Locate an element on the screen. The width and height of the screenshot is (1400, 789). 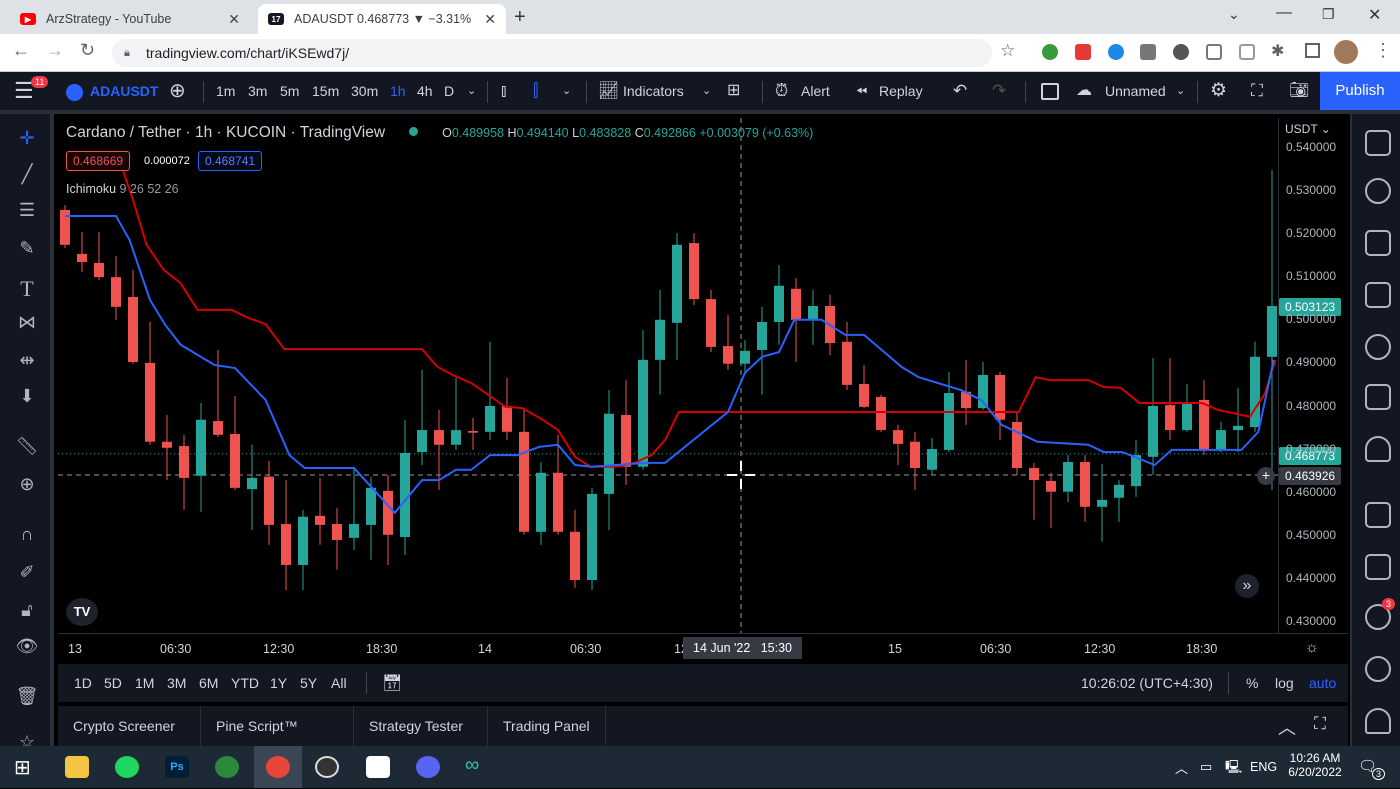
replay-button: Replay is located at coordinates (901, 91).